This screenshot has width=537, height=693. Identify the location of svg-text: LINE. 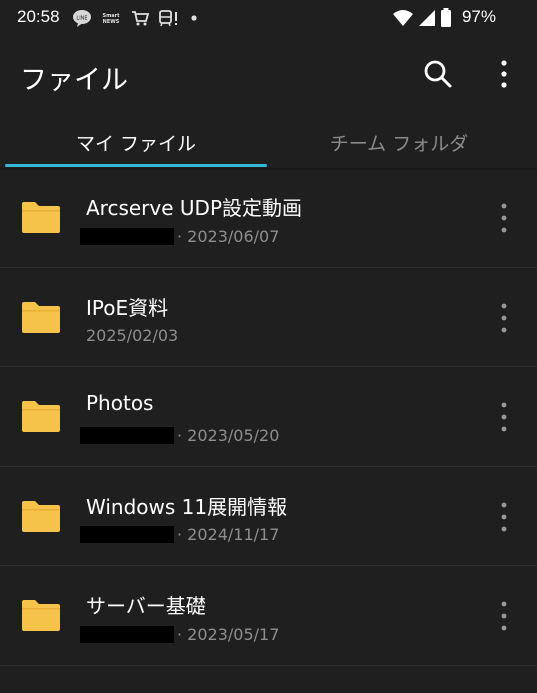
(81, 19).